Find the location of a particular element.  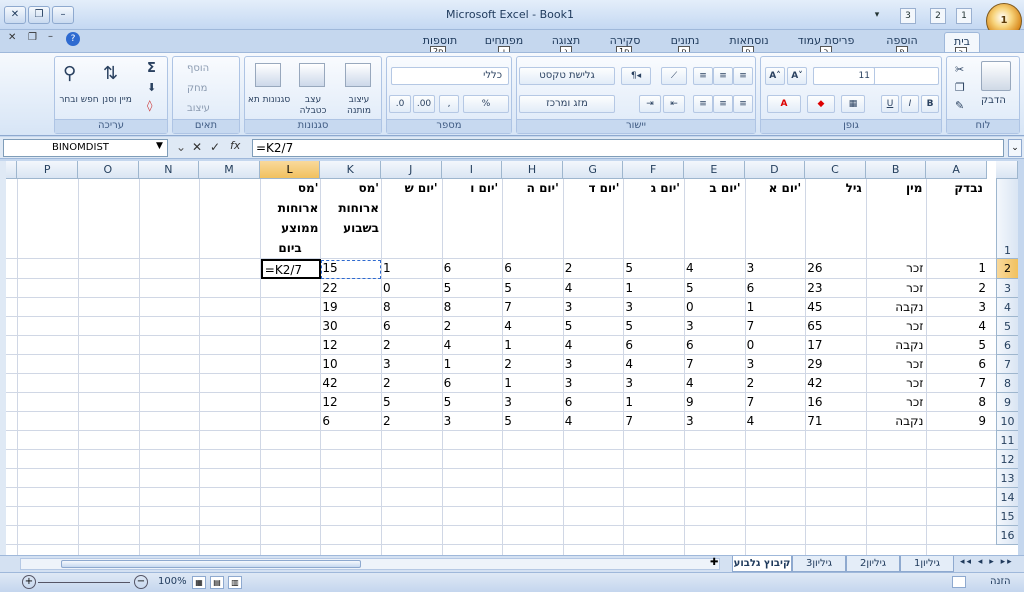

row-header-12: 12 is located at coordinates (1007, 459).